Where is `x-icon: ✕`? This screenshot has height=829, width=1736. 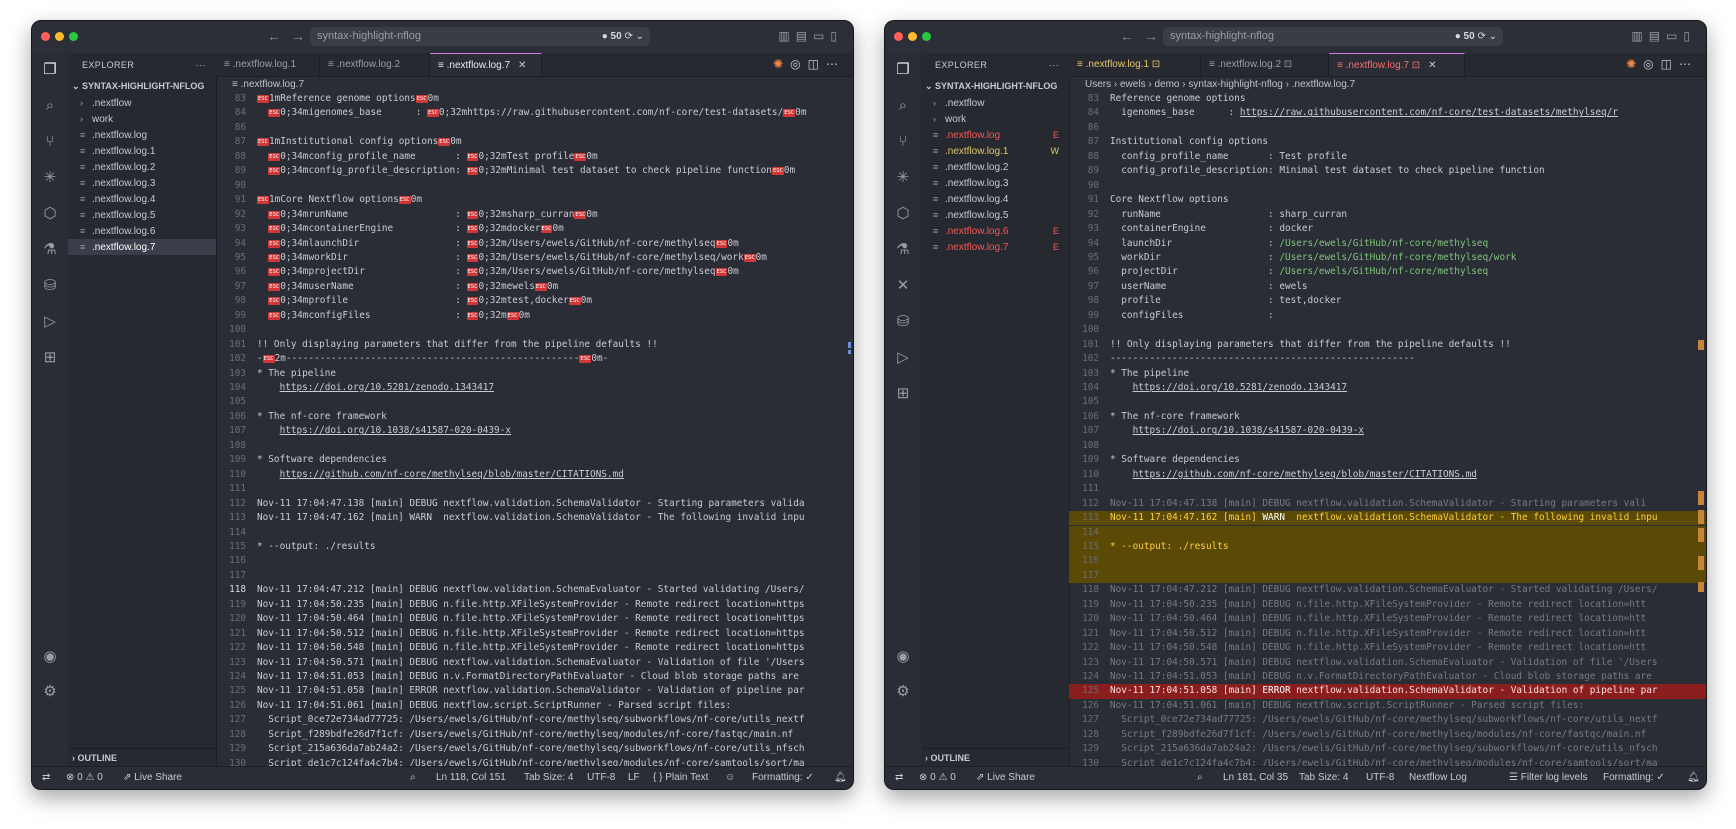 x-icon: ✕ is located at coordinates (903, 286).